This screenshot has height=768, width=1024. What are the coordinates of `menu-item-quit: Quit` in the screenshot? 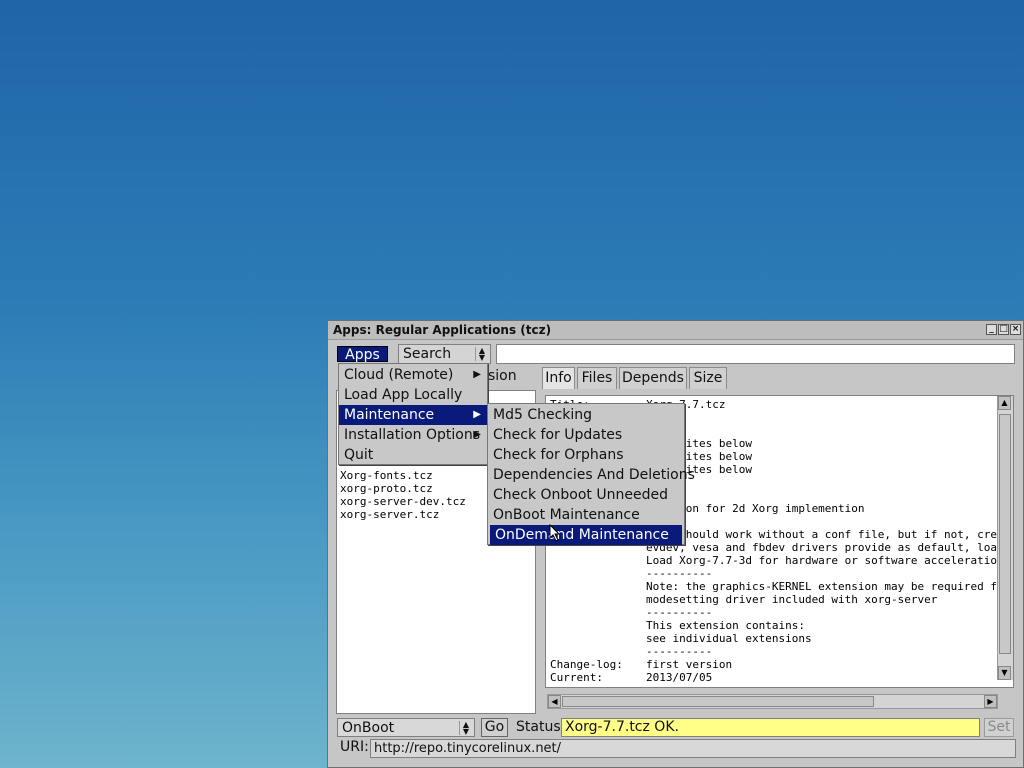 It's located at (413, 455).